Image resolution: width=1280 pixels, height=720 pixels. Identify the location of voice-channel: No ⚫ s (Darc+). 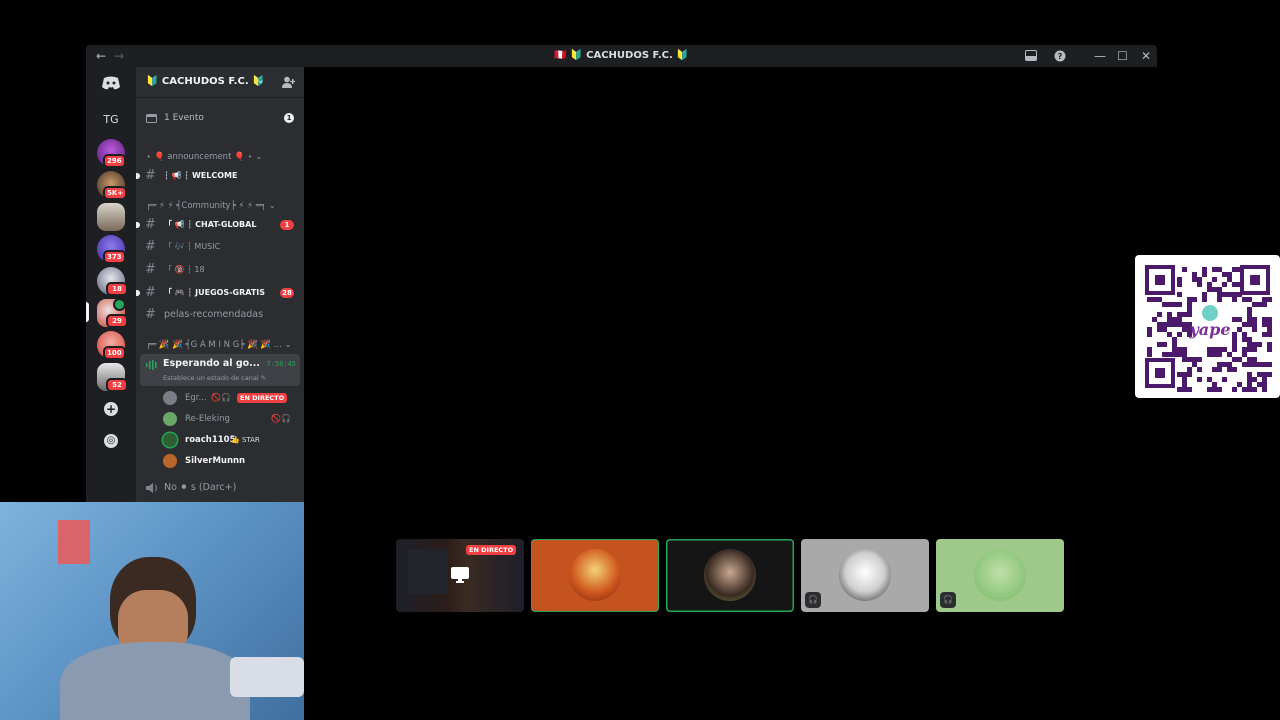
(220, 488).